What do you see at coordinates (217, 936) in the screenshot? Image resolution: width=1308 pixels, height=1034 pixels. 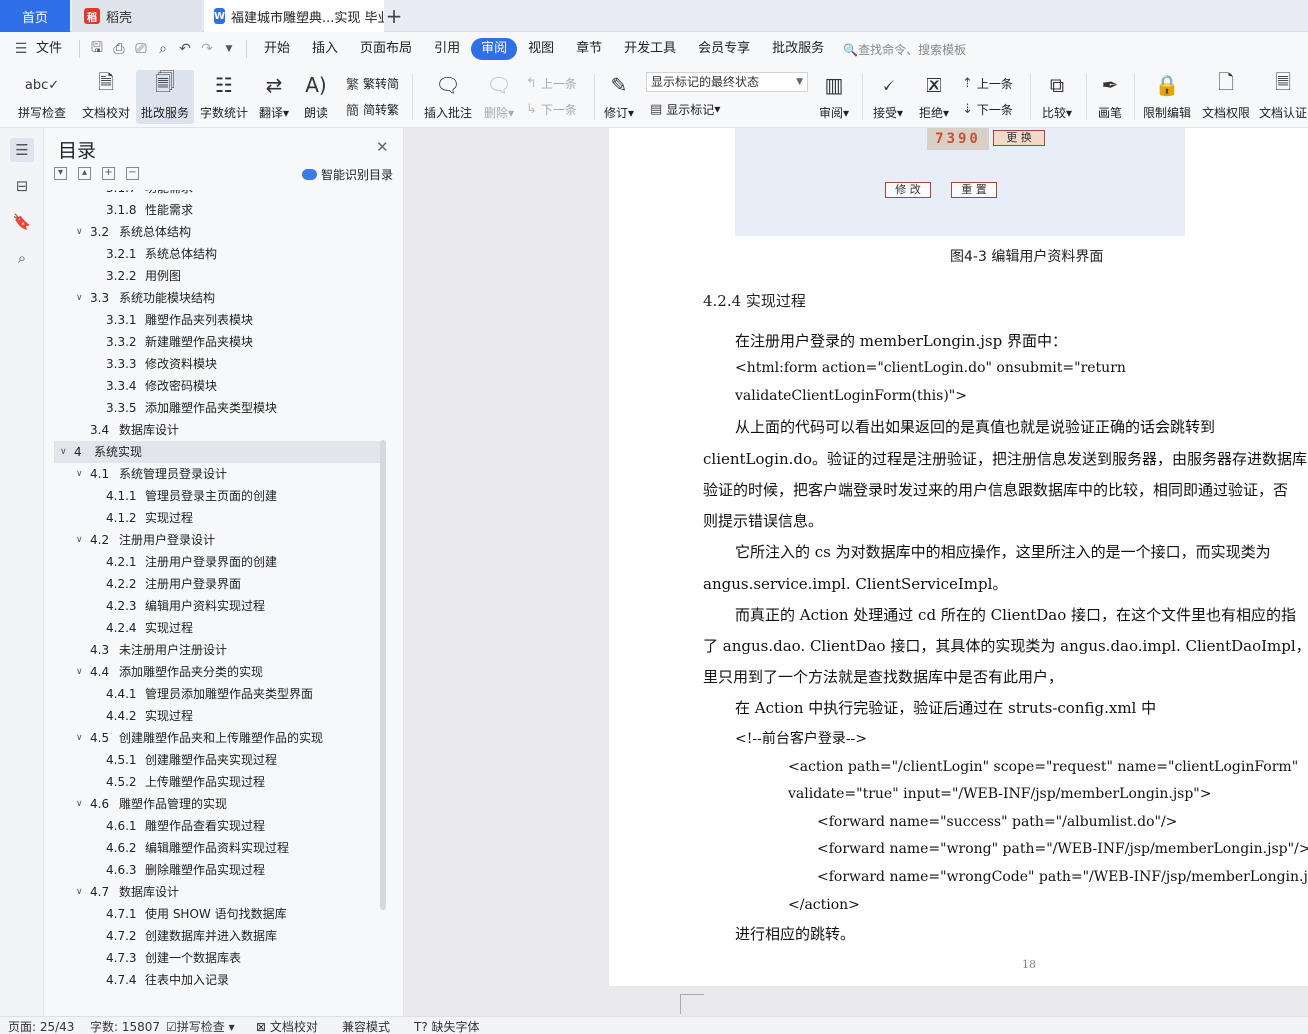 I see `toc-item: 4.7.2 创建数据库并进入数据库` at bounding box center [217, 936].